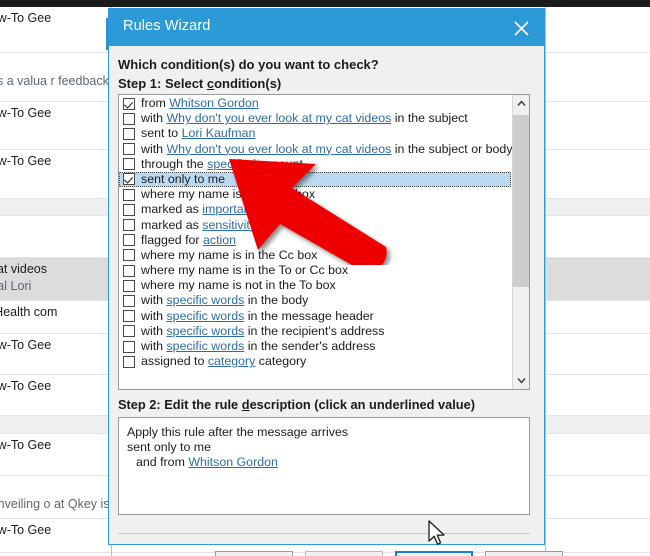 This screenshot has width=650, height=556. What do you see at coordinates (521, 201) in the screenshot?
I see `scrollbar-thumb` at bounding box center [521, 201].